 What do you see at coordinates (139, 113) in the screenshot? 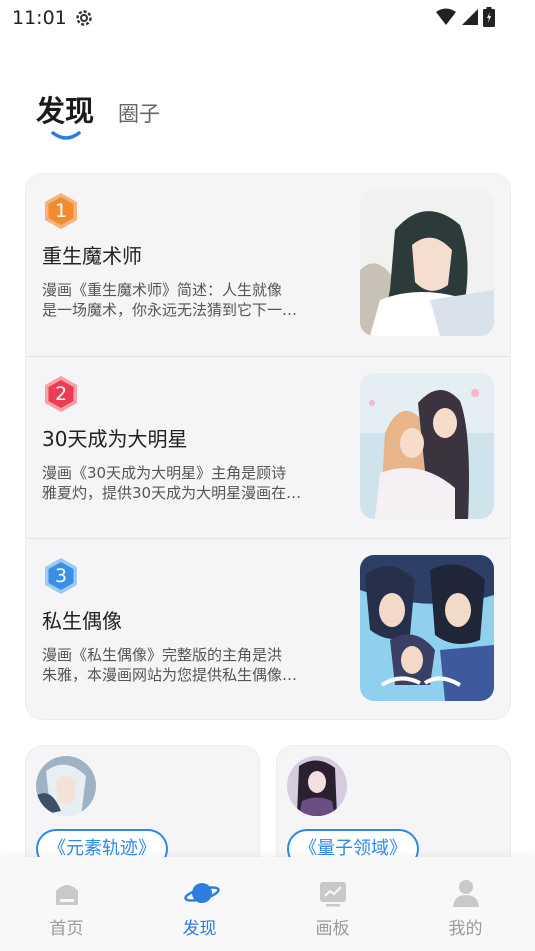
I see `tab-circle: 圈子` at bounding box center [139, 113].